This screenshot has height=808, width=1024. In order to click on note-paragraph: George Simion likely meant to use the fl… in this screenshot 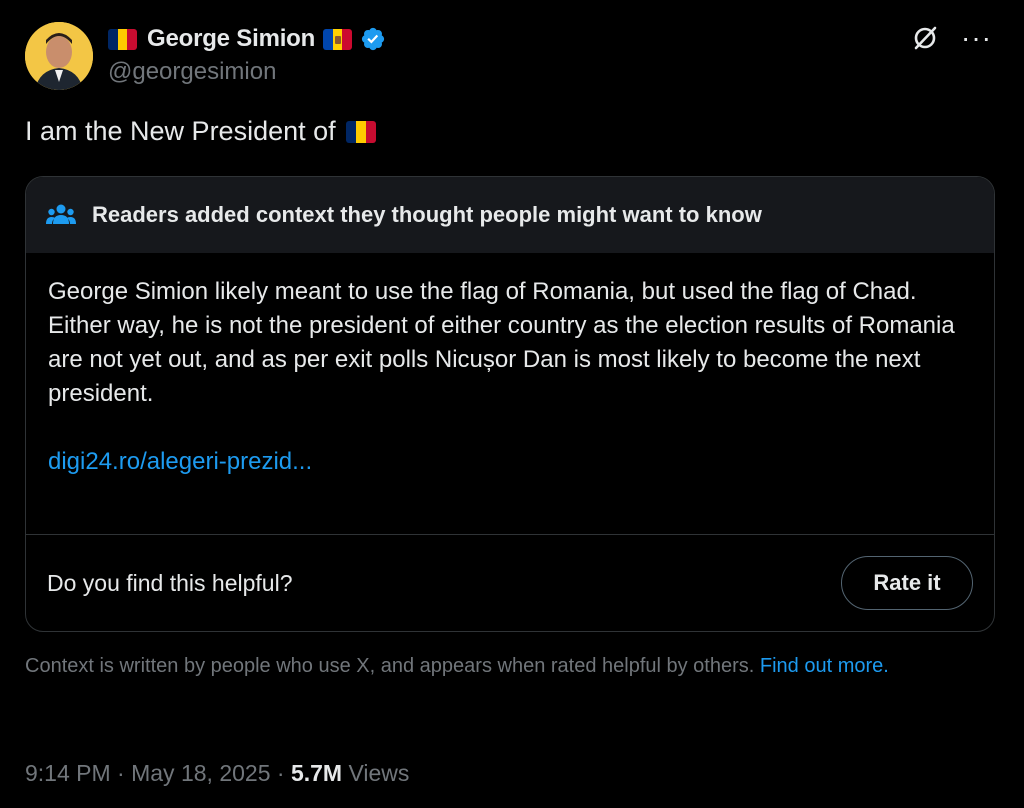, I will do `click(482, 291)`.